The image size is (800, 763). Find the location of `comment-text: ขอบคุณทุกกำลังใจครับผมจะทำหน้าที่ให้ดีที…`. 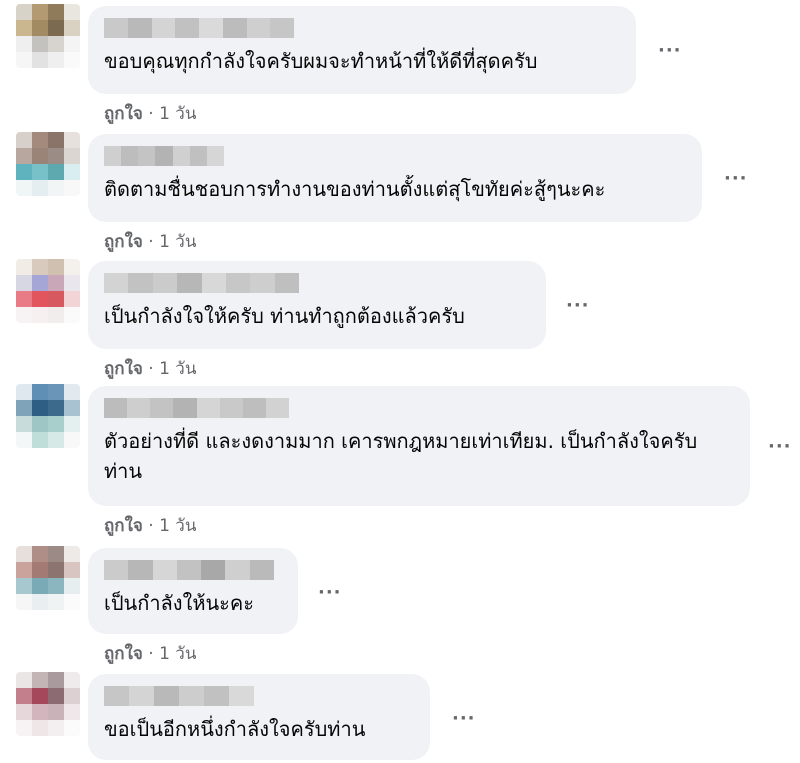

comment-text: ขอบคุณทุกกำลังใจครับผมจะทำหน้าที่ให้ดีที… is located at coordinates (321, 61).